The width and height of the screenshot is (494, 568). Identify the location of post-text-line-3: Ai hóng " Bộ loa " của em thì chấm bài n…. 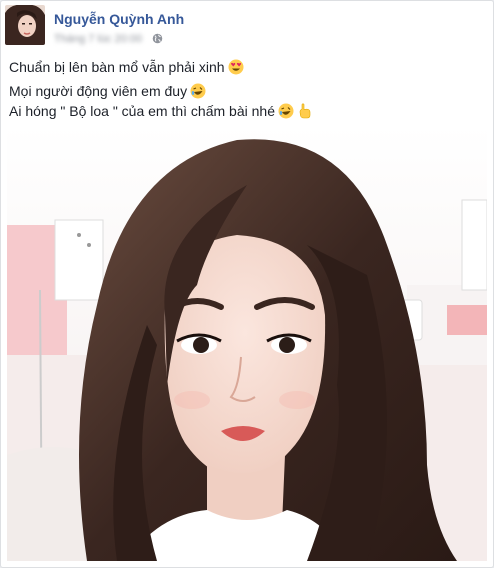
(244, 111).